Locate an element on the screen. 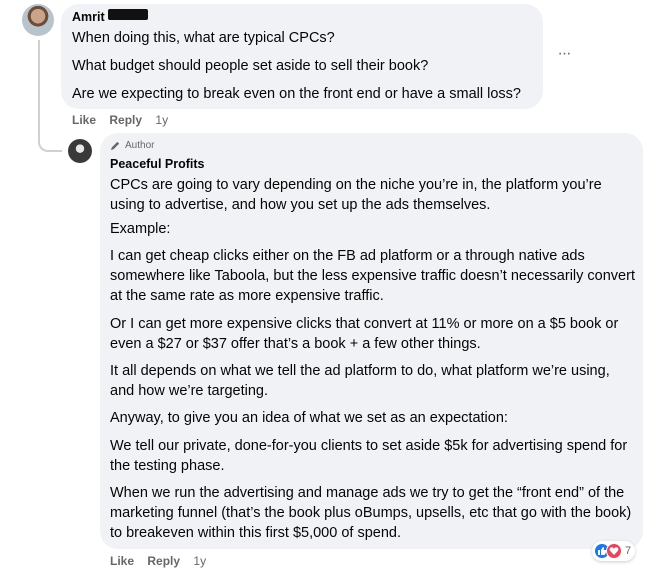 The image size is (662, 570). pencil-icon is located at coordinates (115, 146).